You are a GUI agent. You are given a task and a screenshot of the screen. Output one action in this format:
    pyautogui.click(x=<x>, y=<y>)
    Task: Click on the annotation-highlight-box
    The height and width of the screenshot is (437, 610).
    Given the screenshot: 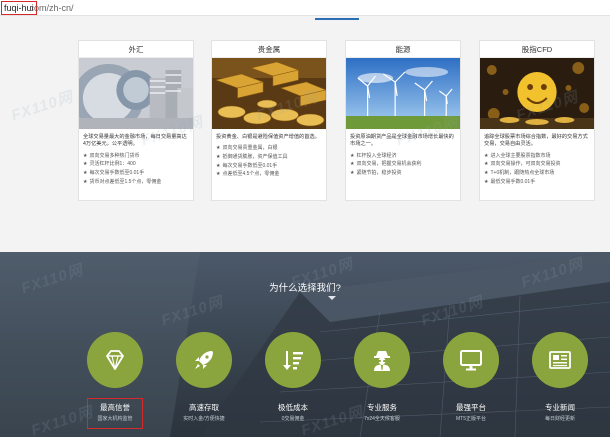 What is the action you would take?
    pyautogui.click(x=115, y=413)
    